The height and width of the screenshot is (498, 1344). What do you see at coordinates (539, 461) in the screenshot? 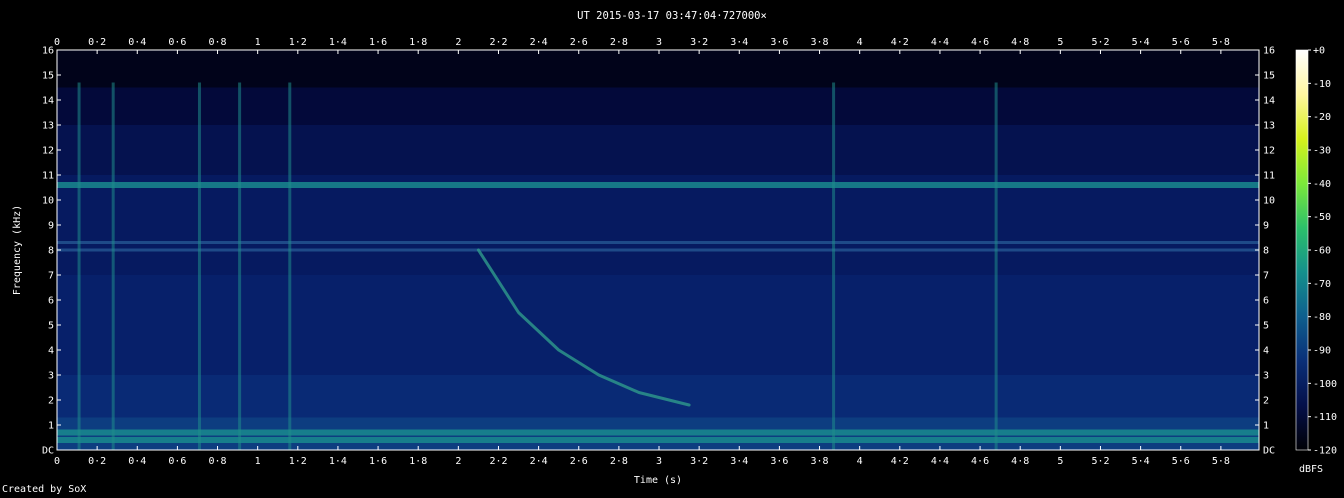
I see `x-tick-label-bottom: 2·4` at bounding box center [539, 461].